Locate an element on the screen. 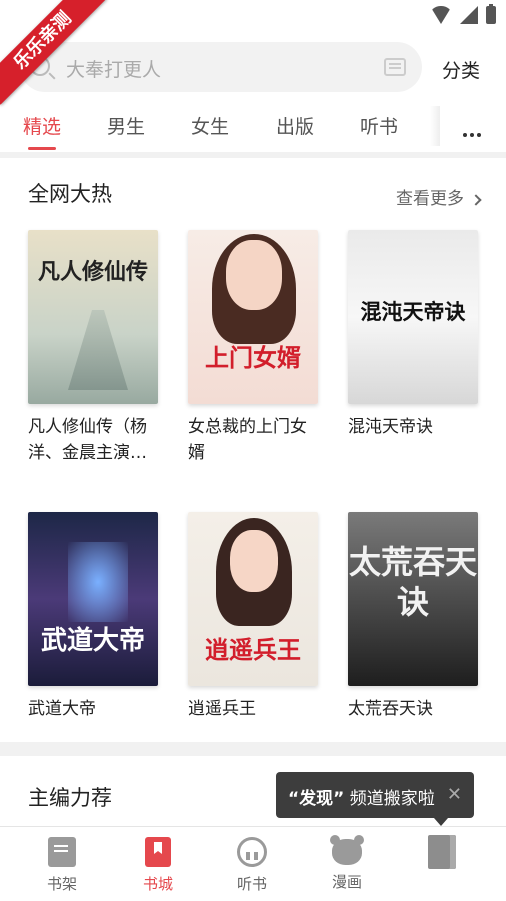 The height and width of the screenshot is (901, 506). book-cover: 上门女婿 is located at coordinates (253, 317).